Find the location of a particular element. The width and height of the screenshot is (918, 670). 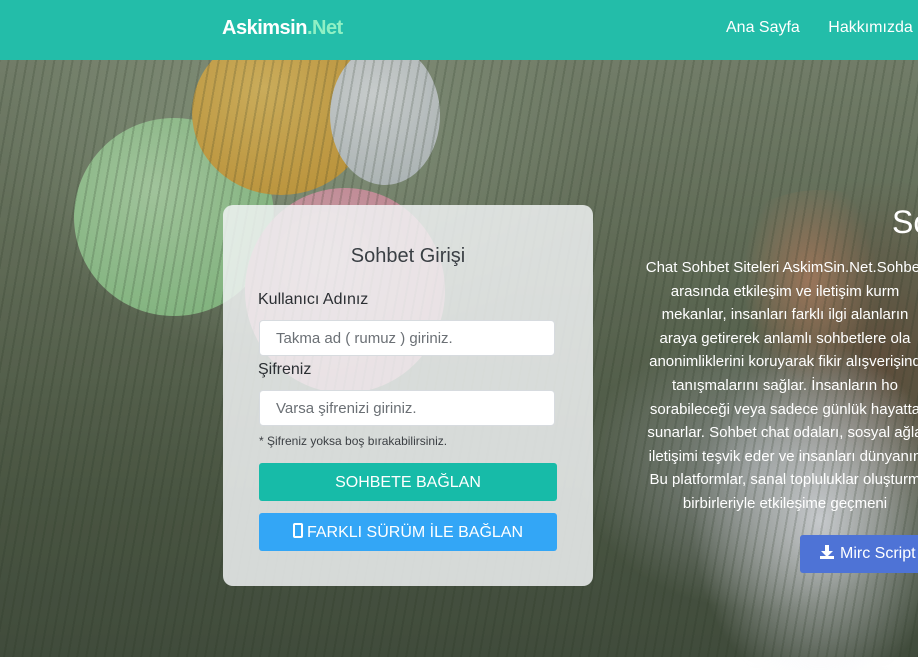

brand-logo: Askimsin.Net is located at coordinates (282, 28).